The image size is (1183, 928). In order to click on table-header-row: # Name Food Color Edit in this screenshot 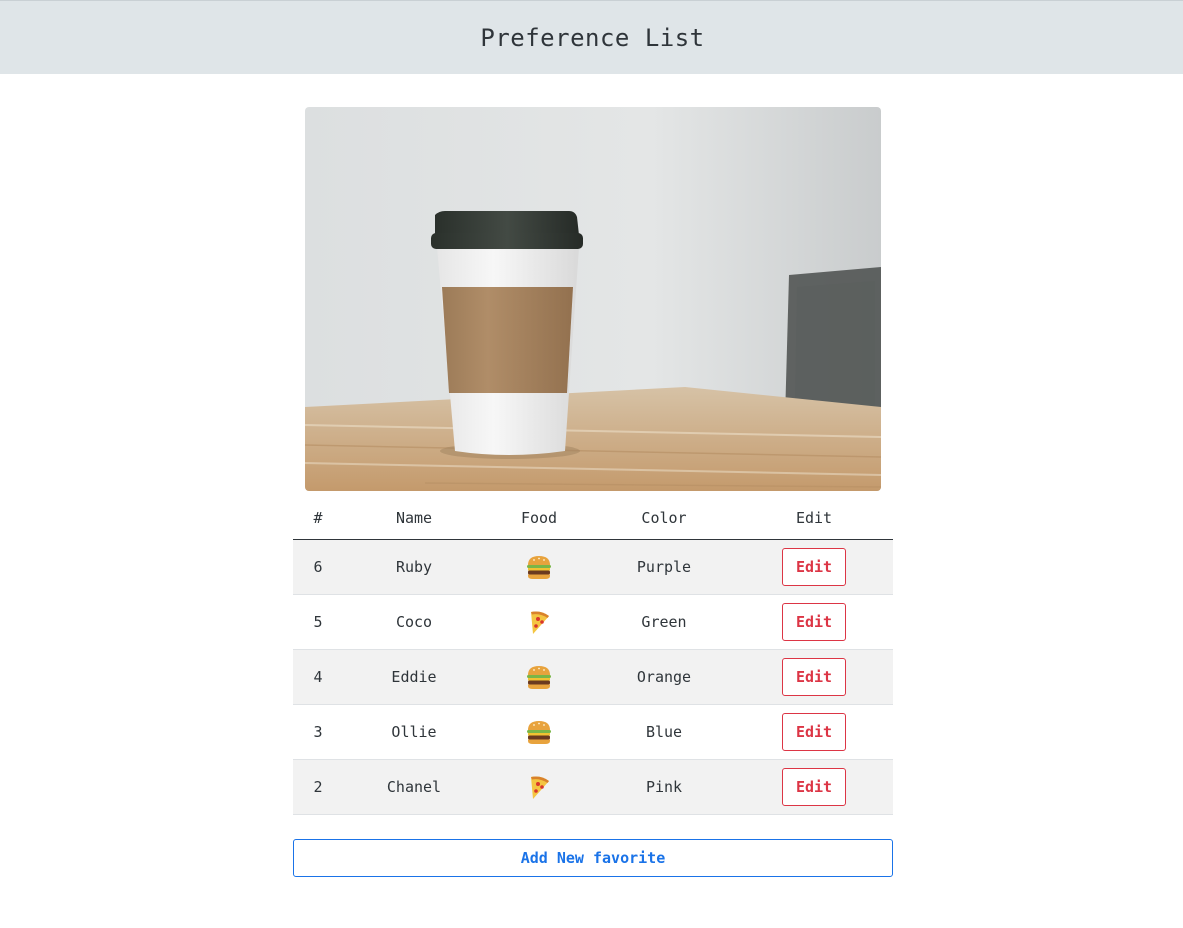, I will do `click(593, 518)`.